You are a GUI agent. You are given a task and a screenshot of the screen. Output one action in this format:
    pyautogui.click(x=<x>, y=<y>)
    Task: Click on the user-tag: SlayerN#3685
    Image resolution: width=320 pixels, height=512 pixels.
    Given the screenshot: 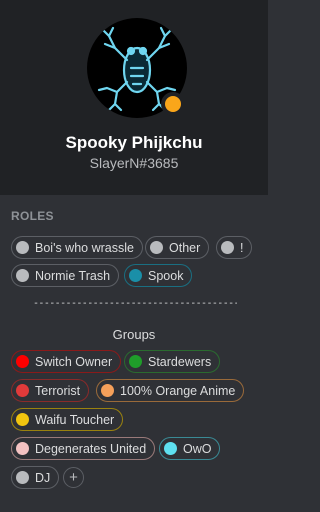 What is the action you would take?
    pyautogui.click(x=134, y=163)
    